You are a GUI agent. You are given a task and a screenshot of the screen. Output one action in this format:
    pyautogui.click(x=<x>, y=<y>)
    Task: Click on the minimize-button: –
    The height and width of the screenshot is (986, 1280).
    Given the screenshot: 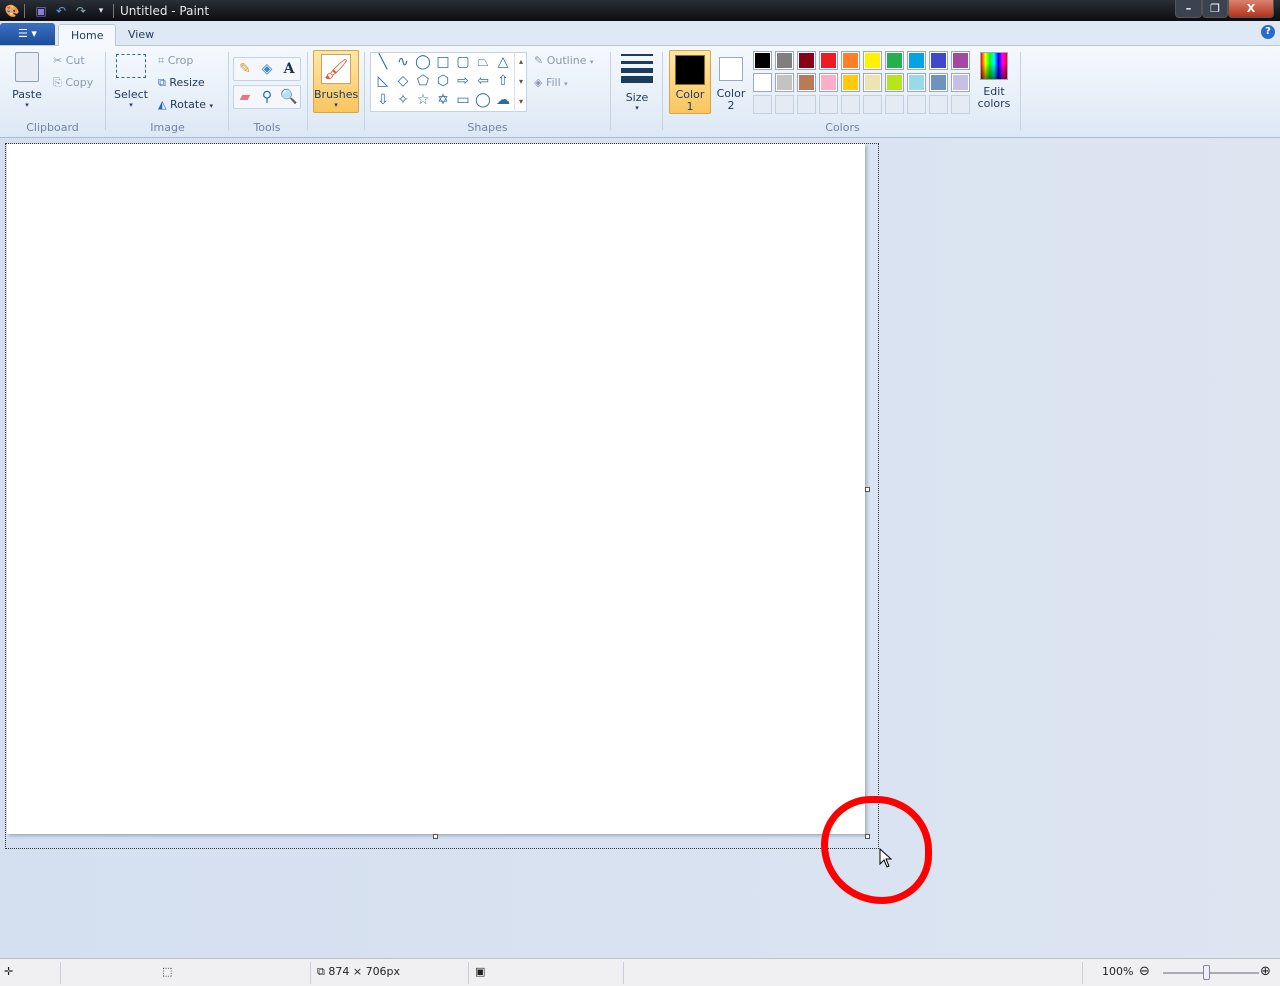 What is the action you would take?
    pyautogui.click(x=1188, y=9)
    